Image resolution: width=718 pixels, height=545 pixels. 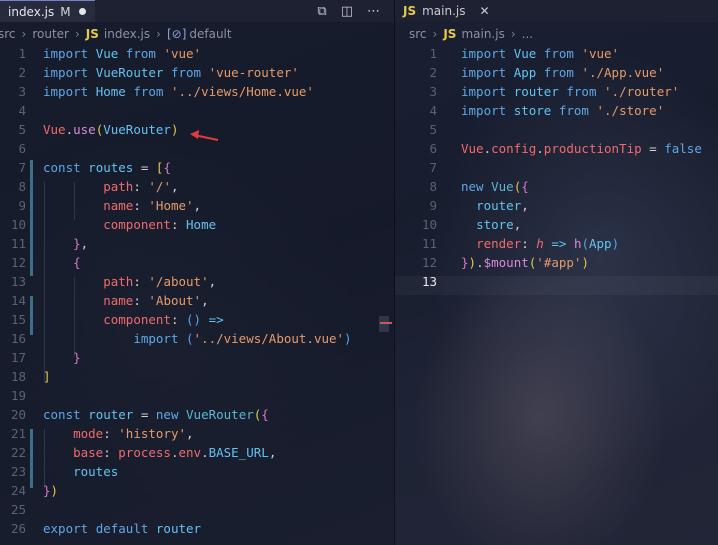 I want to click on code-line: 26 export default router, so click(x=197, y=528).